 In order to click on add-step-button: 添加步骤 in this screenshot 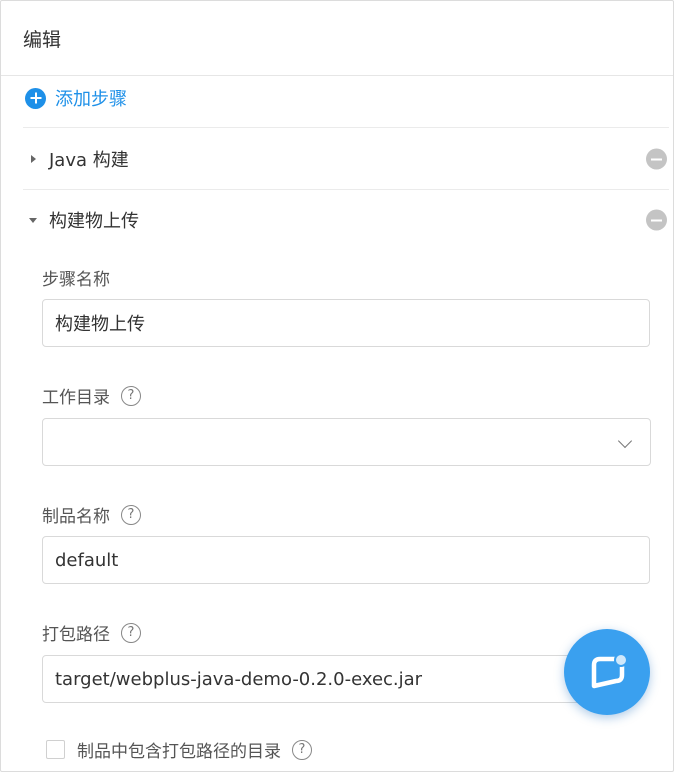, I will do `click(76, 98)`.